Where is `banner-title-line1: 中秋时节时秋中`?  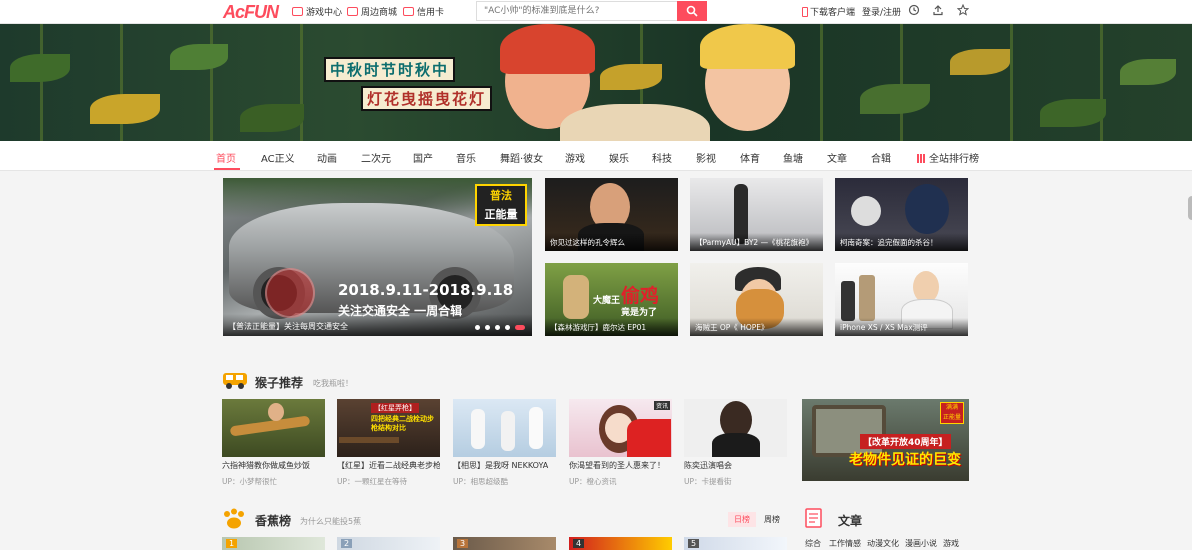 banner-title-line1: 中秋时节时秋中 is located at coordinates (390, 69).